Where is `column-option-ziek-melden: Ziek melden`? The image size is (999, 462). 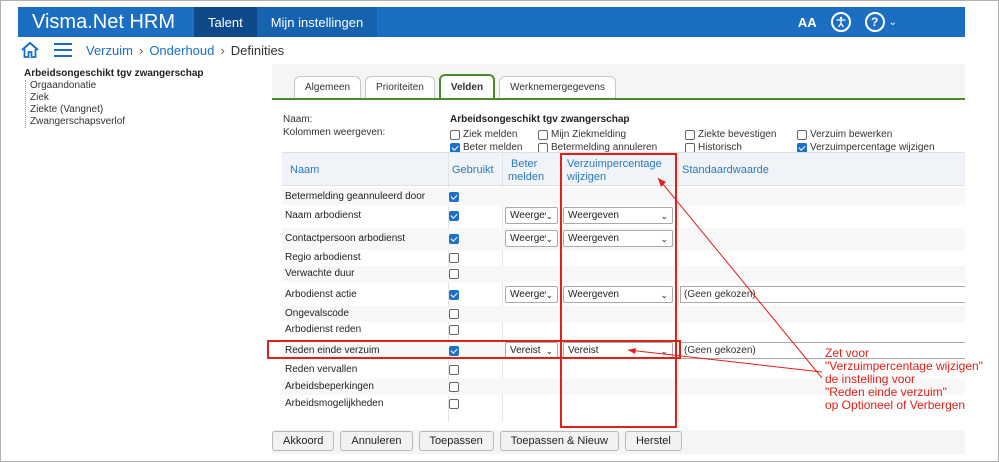
column-option-ziek-melden: Ziek melden is located at coordinates (483, 134).